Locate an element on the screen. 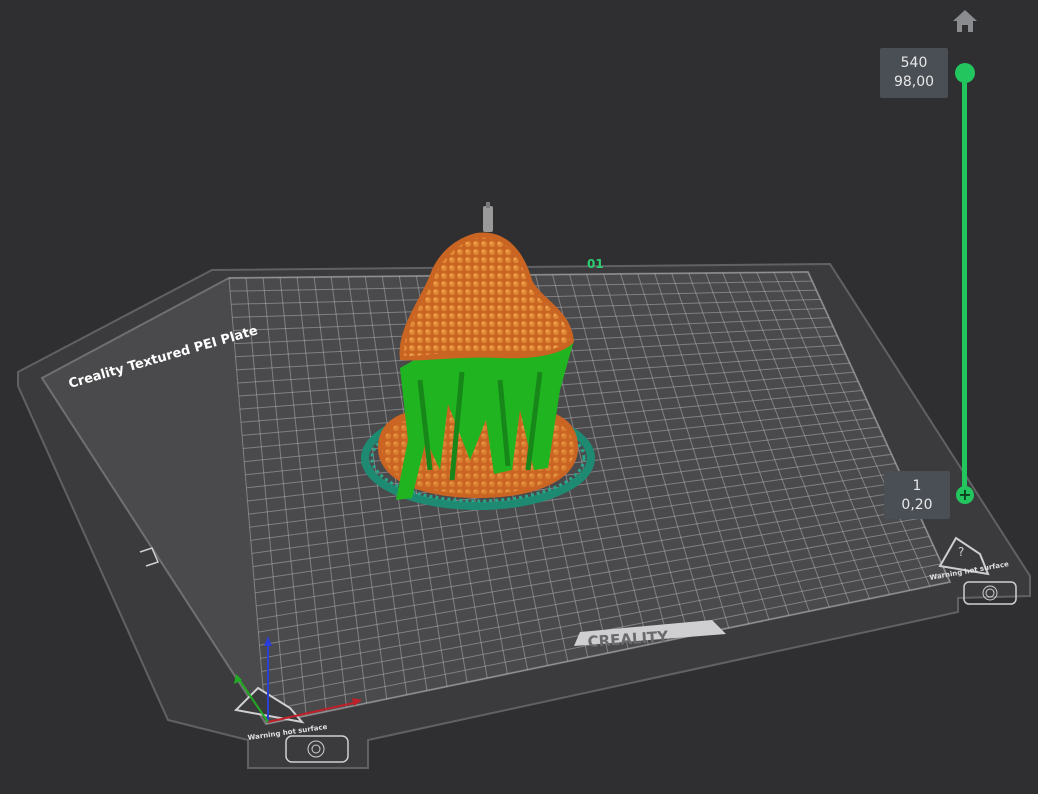 This screenshot has height=794, width=1038. plus-icon: + is located at coordinates (965, 494).